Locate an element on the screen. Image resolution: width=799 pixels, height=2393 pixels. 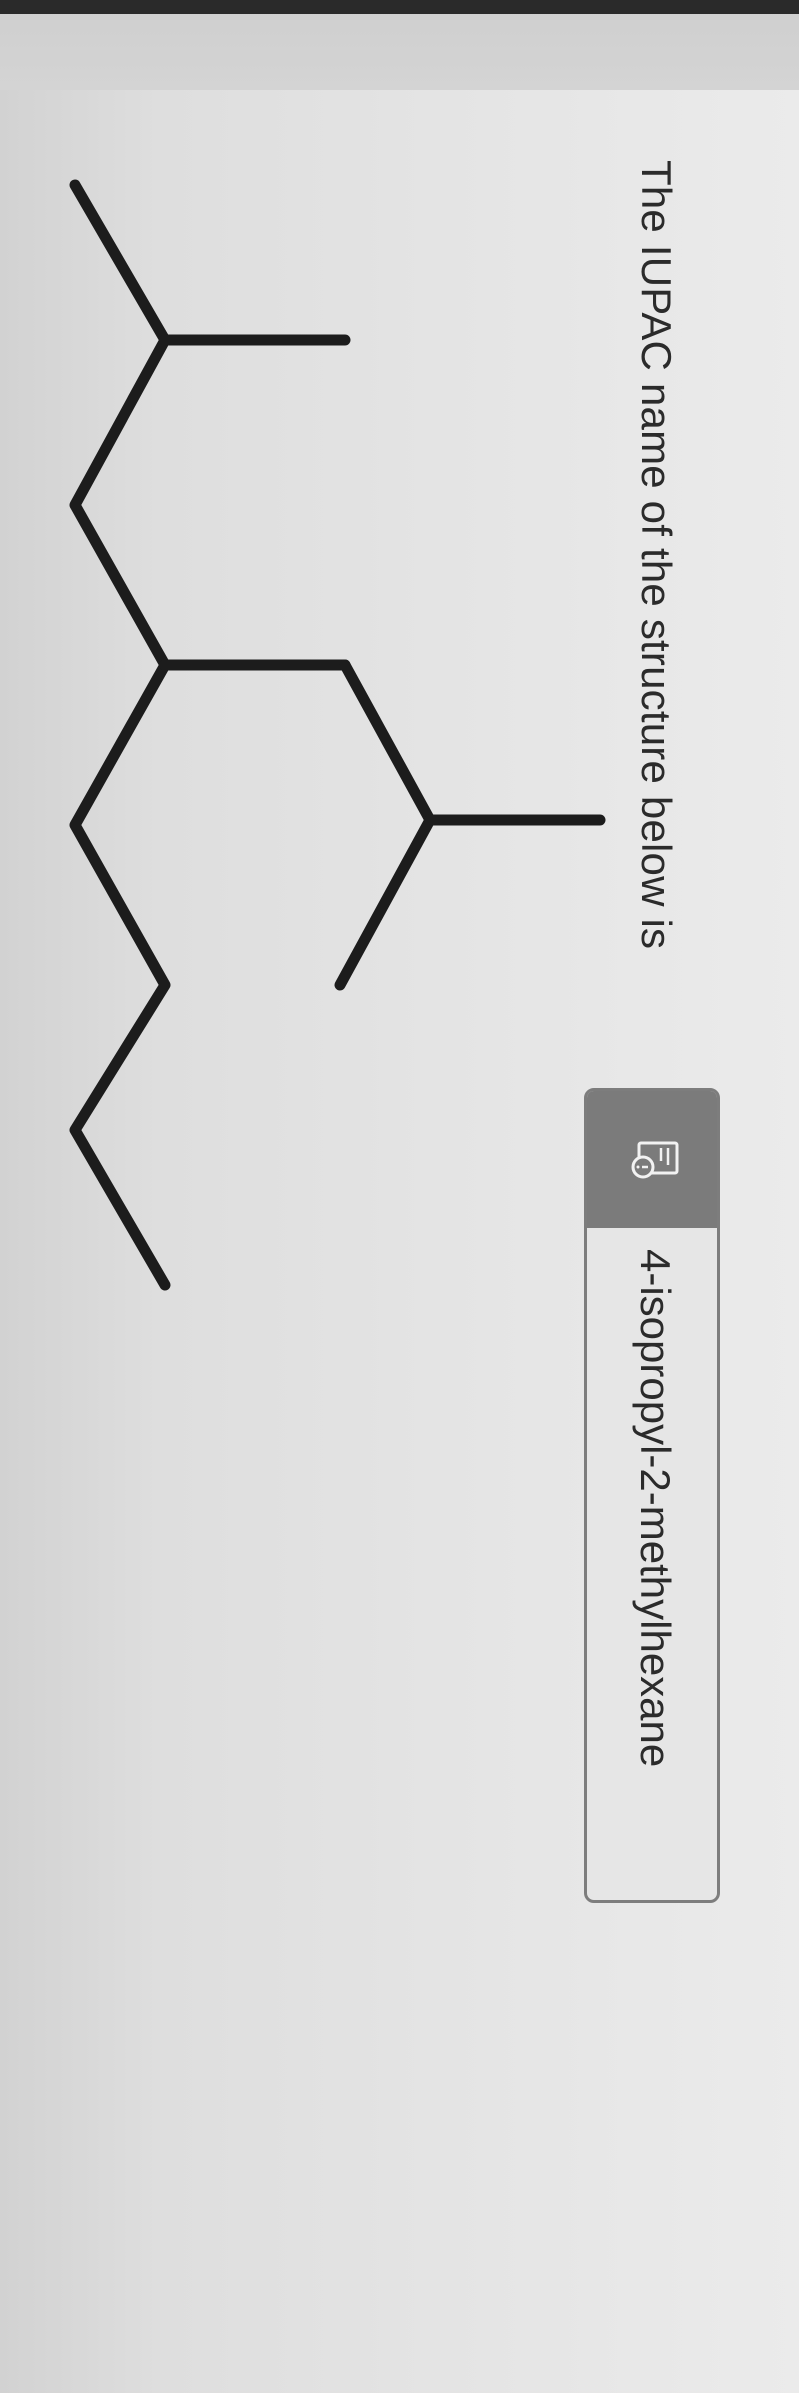
answer-value: 4-isopropyl-2-methylhexane is located at coordinates (655, 1508).